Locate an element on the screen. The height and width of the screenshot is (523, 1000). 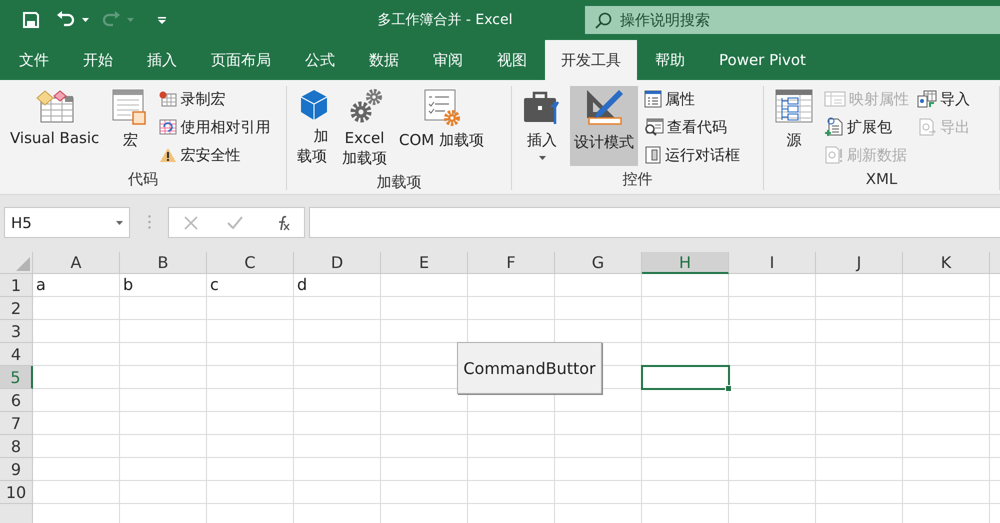
cell-text: b is located at coordinates (128, 284).